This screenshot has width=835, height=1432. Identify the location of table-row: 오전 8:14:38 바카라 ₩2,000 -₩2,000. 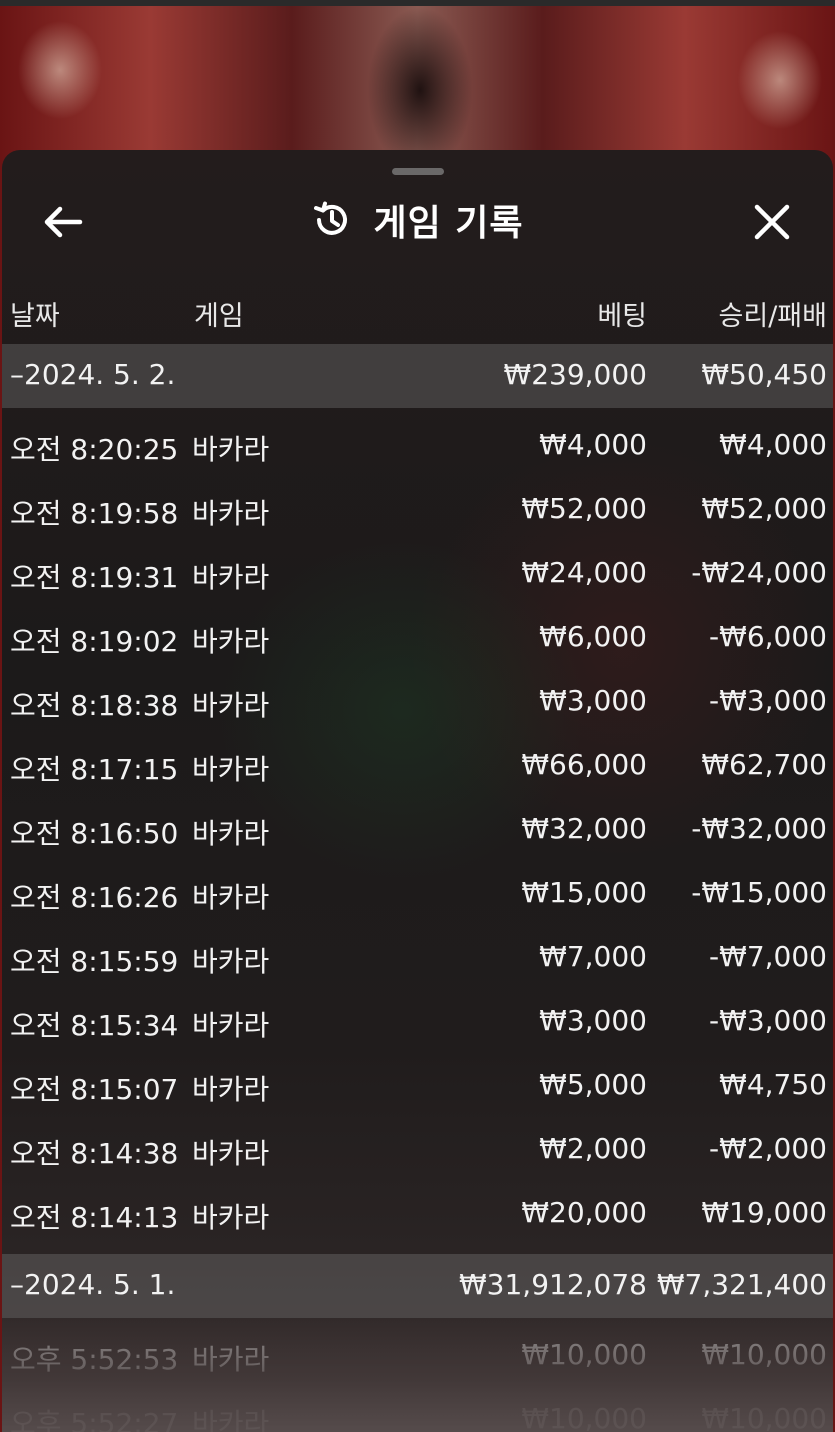
(417, 1150).